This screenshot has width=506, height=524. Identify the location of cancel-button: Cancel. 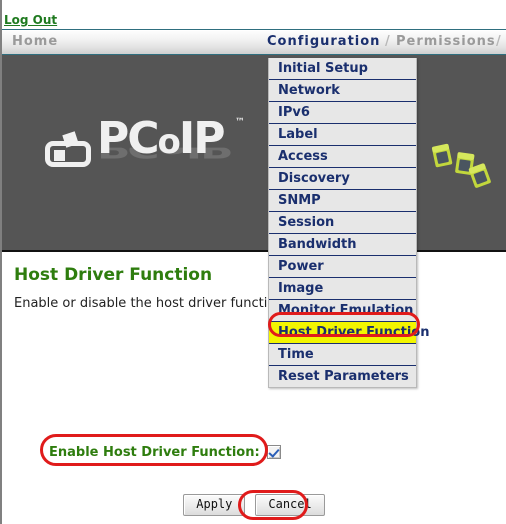
(290, 505).